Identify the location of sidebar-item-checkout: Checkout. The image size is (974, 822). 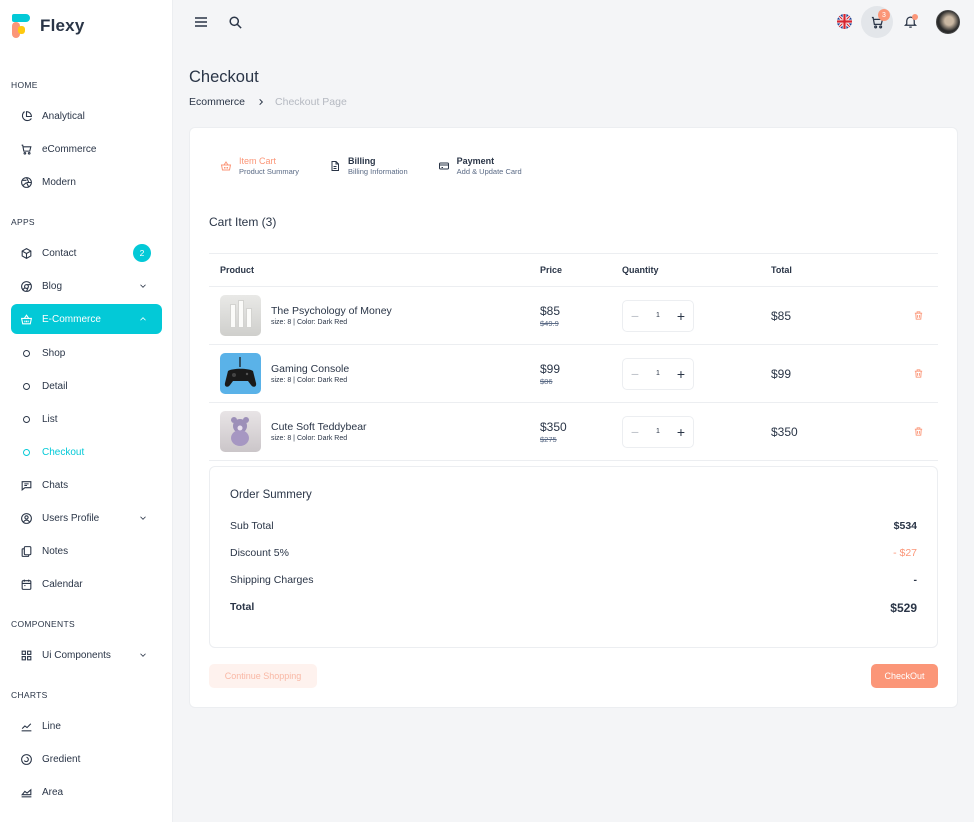
(86, 452).